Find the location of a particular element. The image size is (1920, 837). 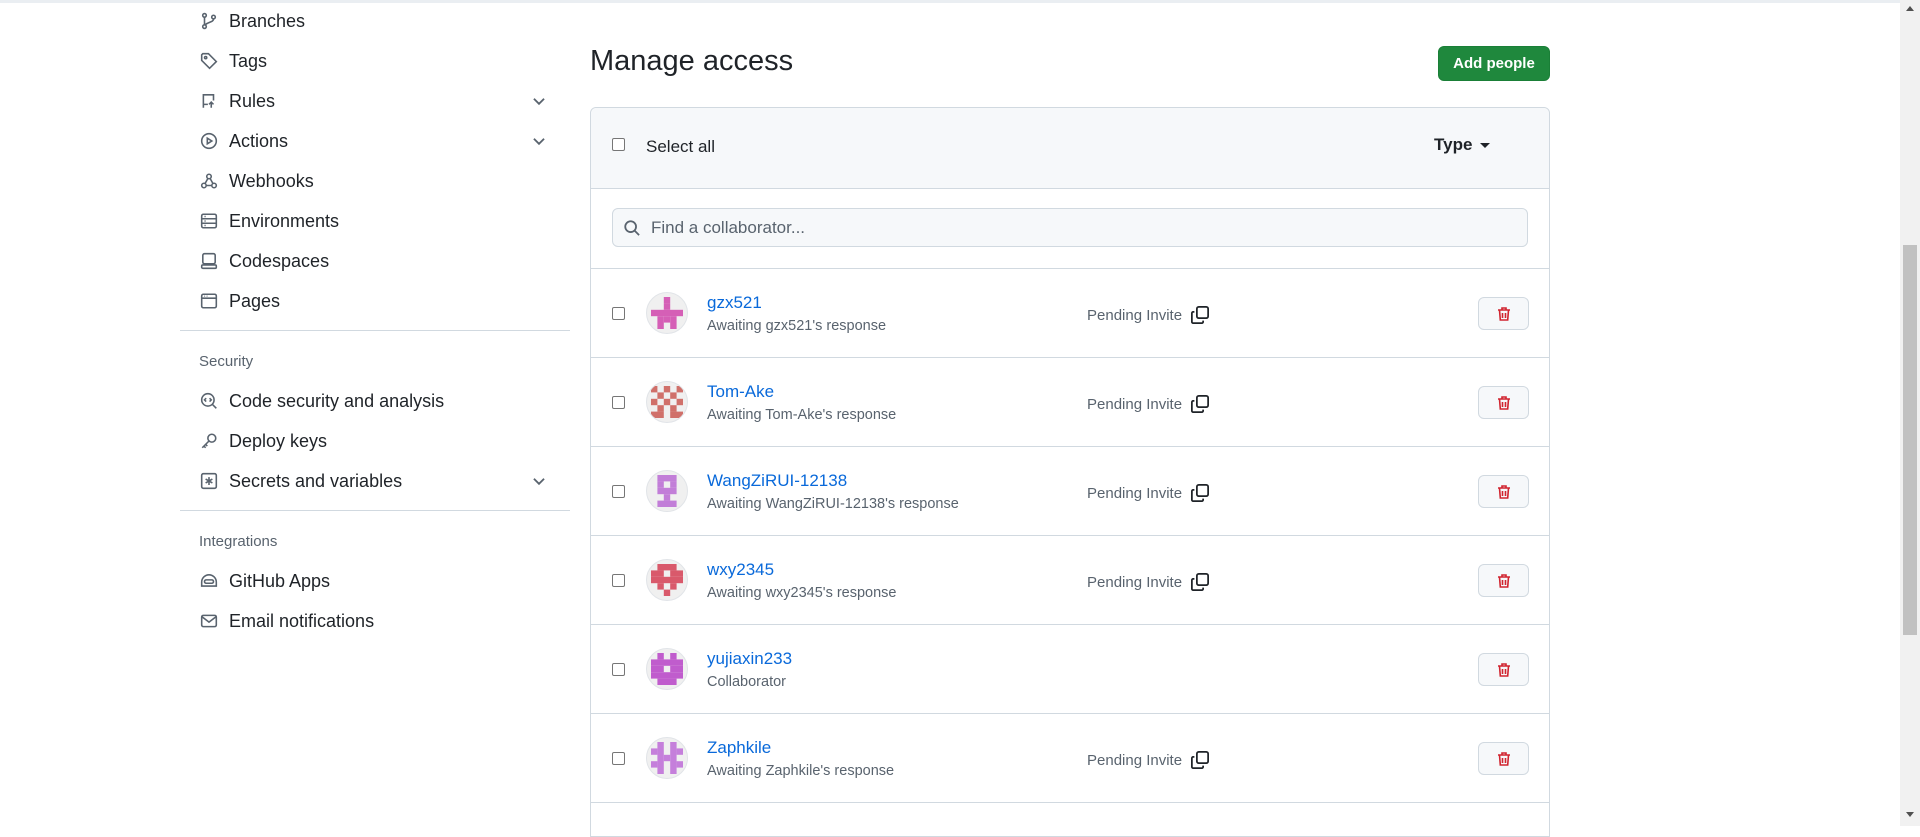

sidebar-item-label: Rules is located at coordinates (252, 100).